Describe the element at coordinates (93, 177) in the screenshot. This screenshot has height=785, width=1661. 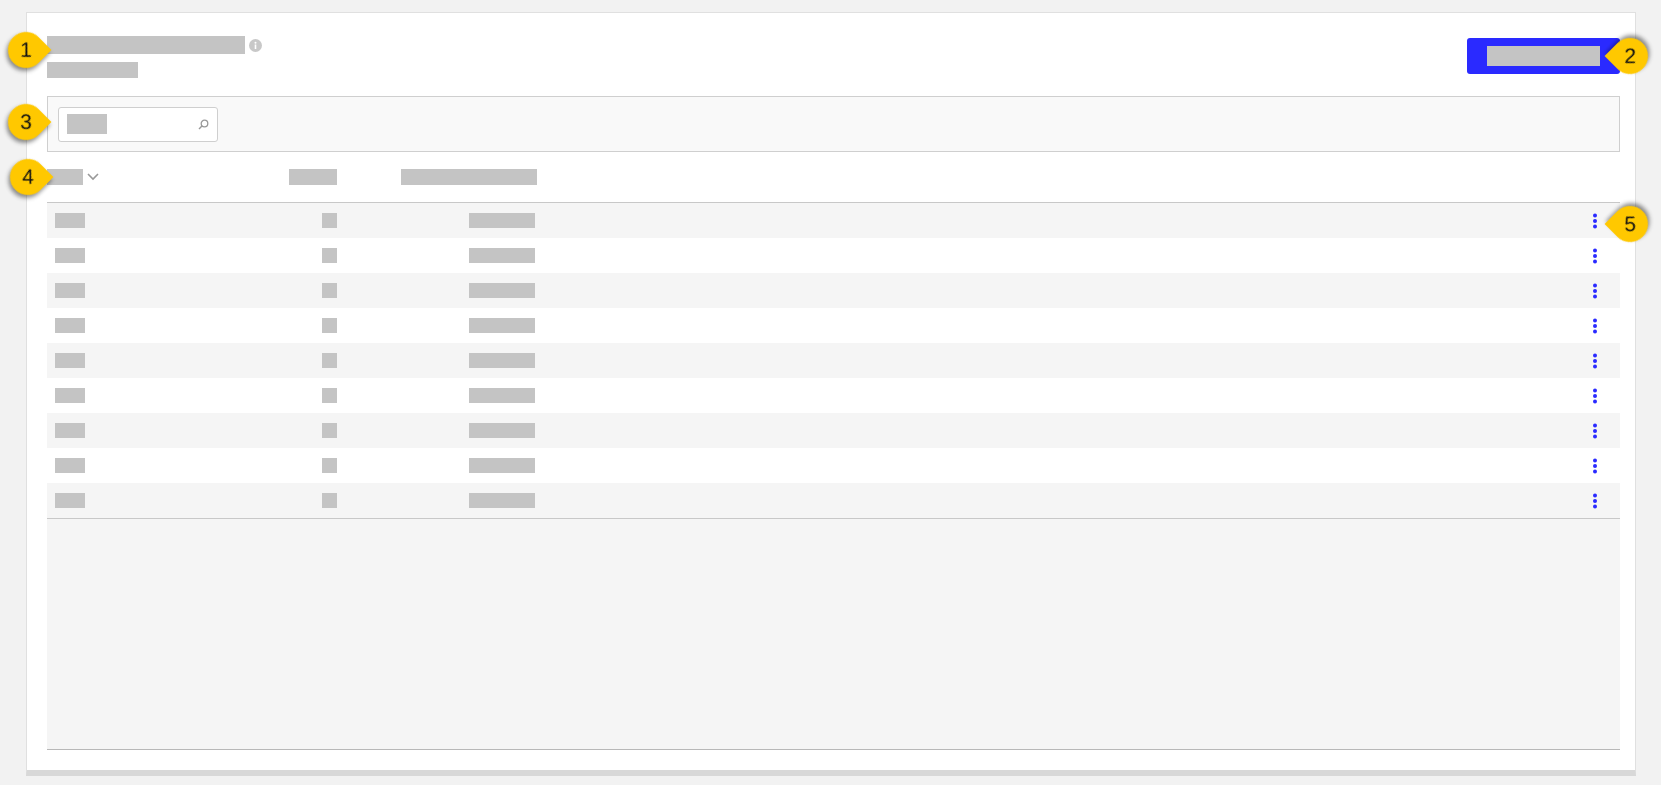
I see `chevron-down-icon` at that location.